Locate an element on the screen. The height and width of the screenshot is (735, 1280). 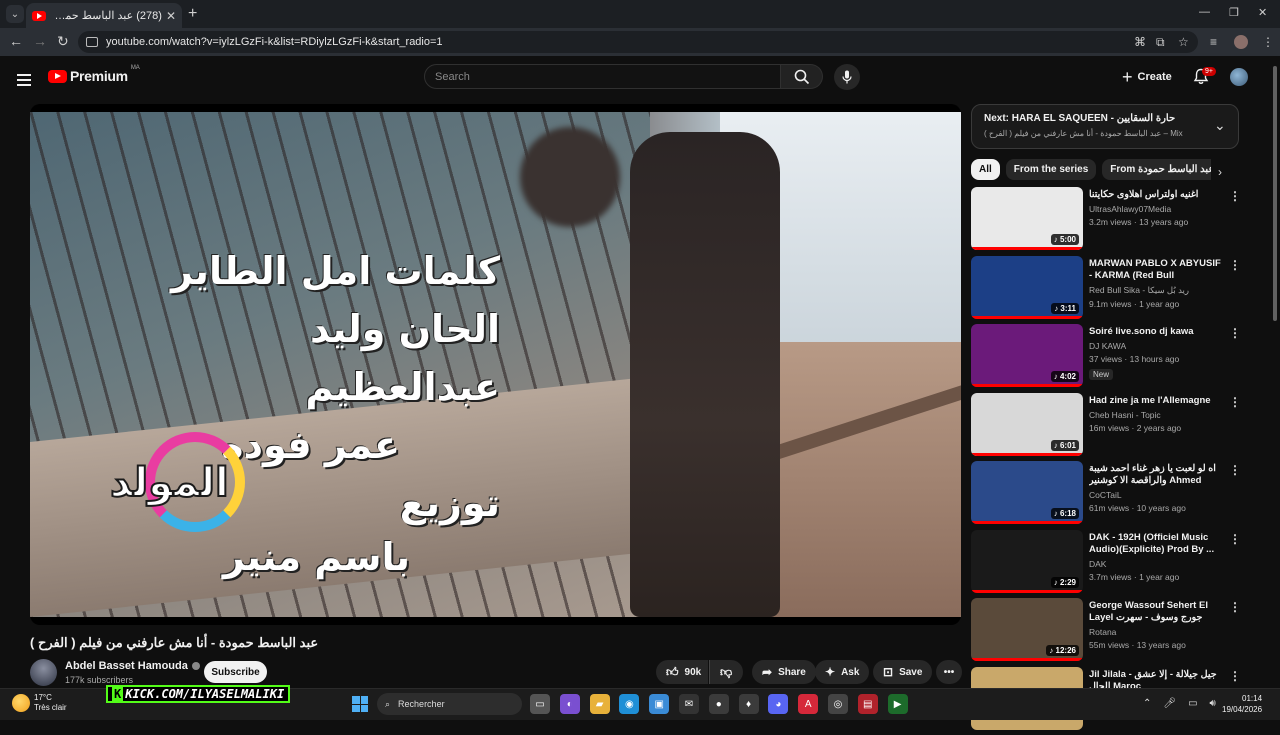
channel-avatar is located at coordinates (43, 672).